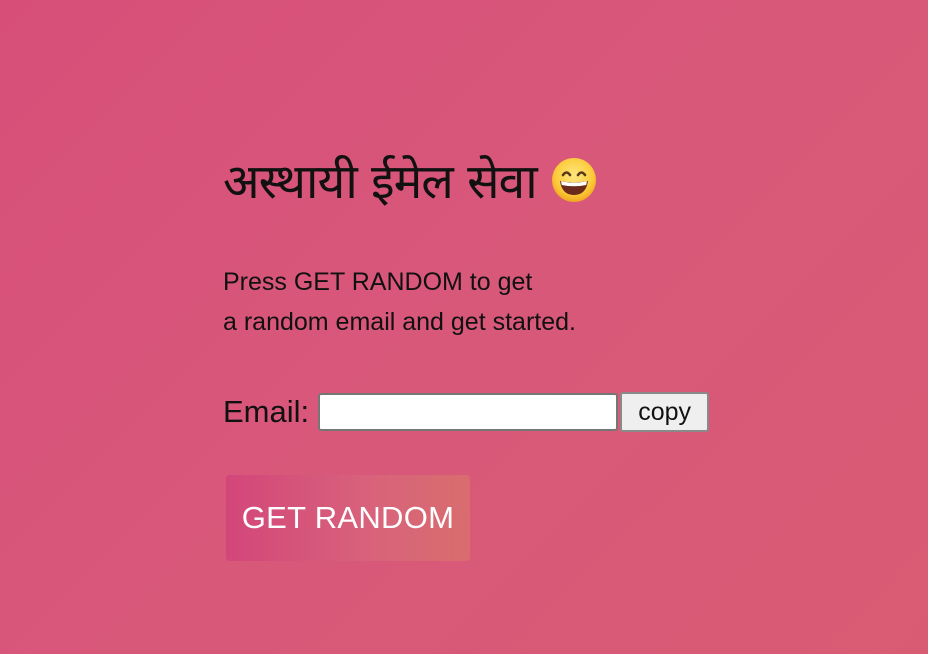 The image size is (928, 654). I want to click on intro-line-1: Press GET RANDOM to get, so click(378, 282).